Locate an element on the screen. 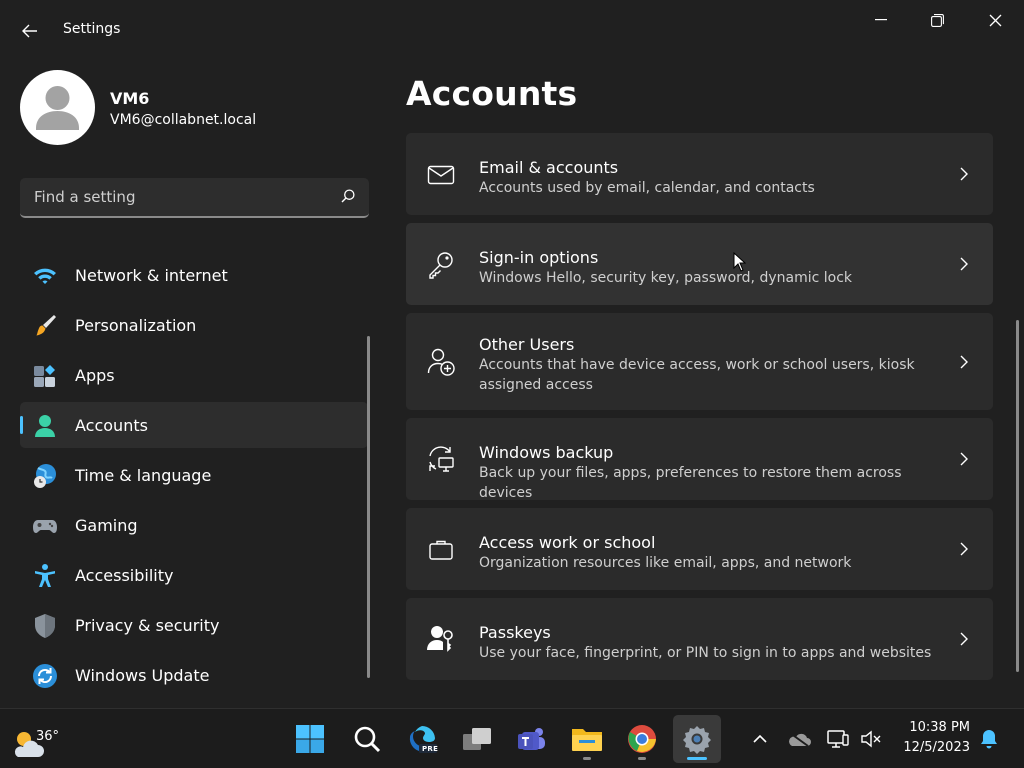  edge-preview-button: PRE is located at coordinates (422, 739).